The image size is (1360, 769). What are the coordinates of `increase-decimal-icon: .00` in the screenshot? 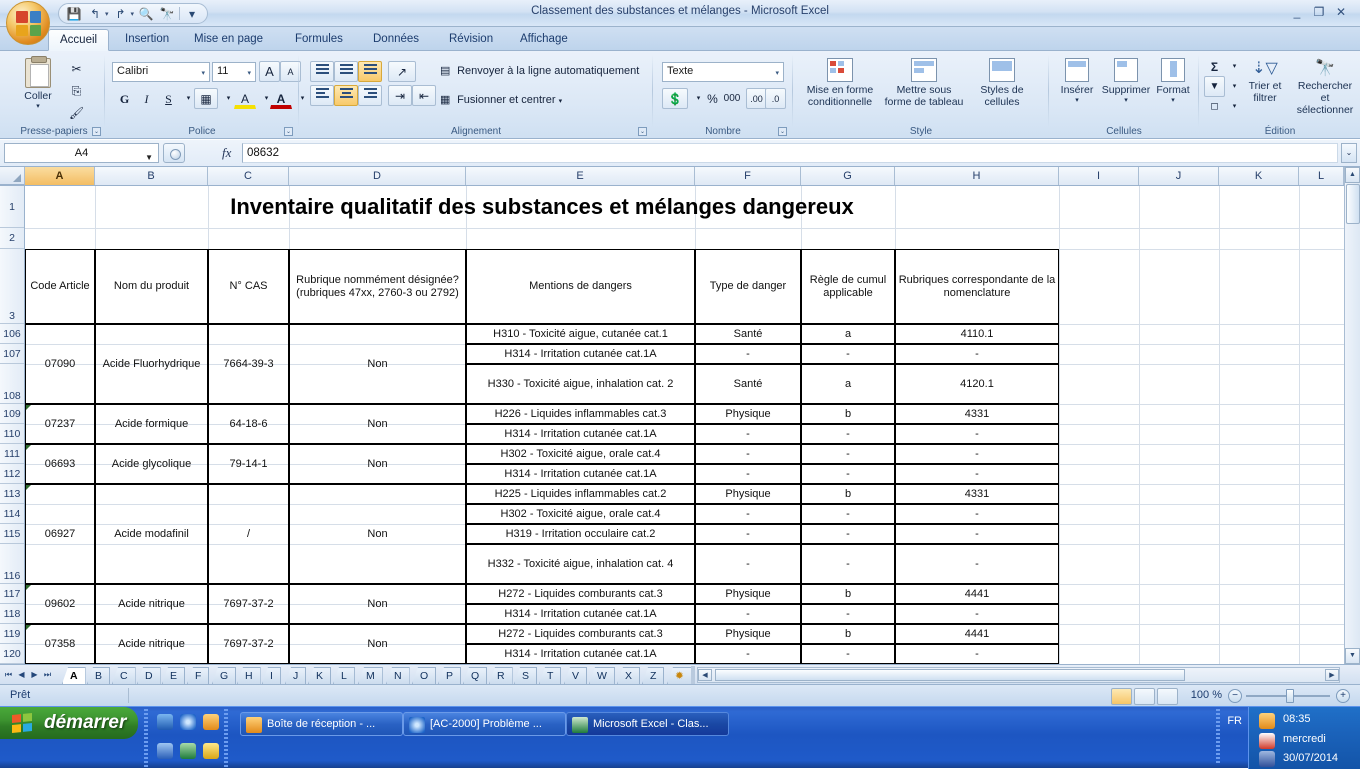 It's located at (756, 98).